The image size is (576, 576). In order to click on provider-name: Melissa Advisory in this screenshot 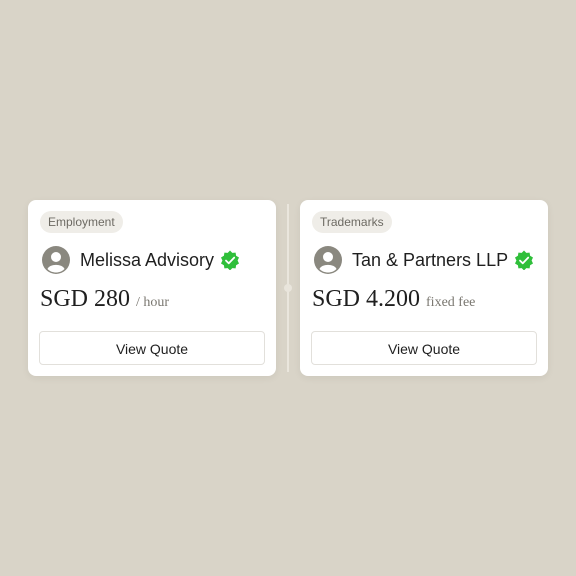, I will do `click(147, 259)`.